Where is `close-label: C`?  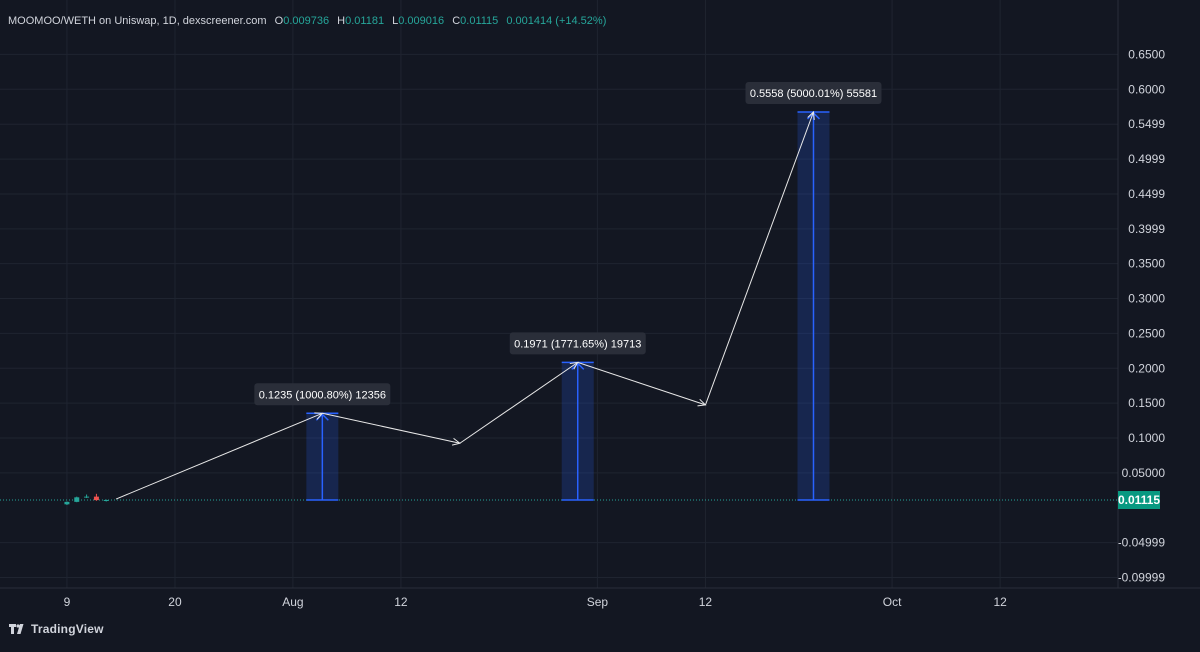 close-label: C is located at coordinates (456, 21).